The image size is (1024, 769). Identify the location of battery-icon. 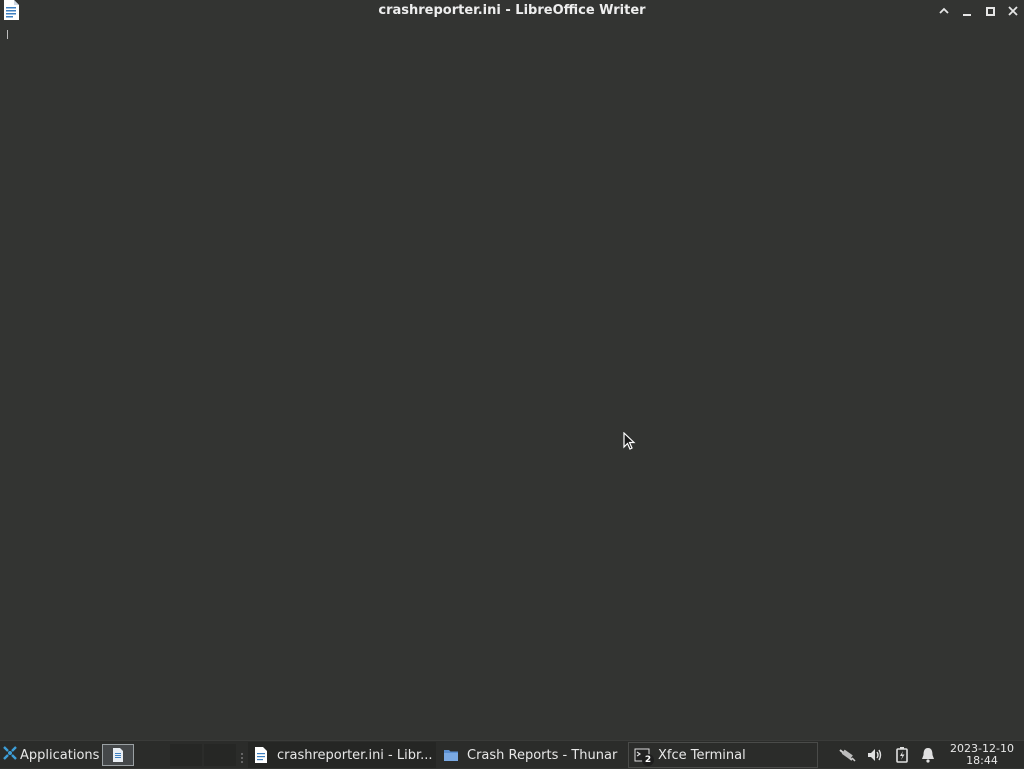
(902, 755).